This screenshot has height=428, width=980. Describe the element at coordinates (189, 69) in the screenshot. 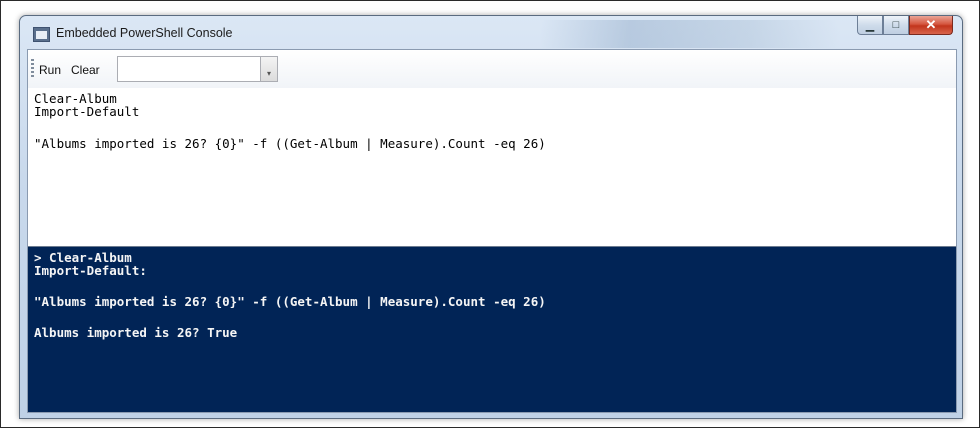

I see `command-input` at that location.